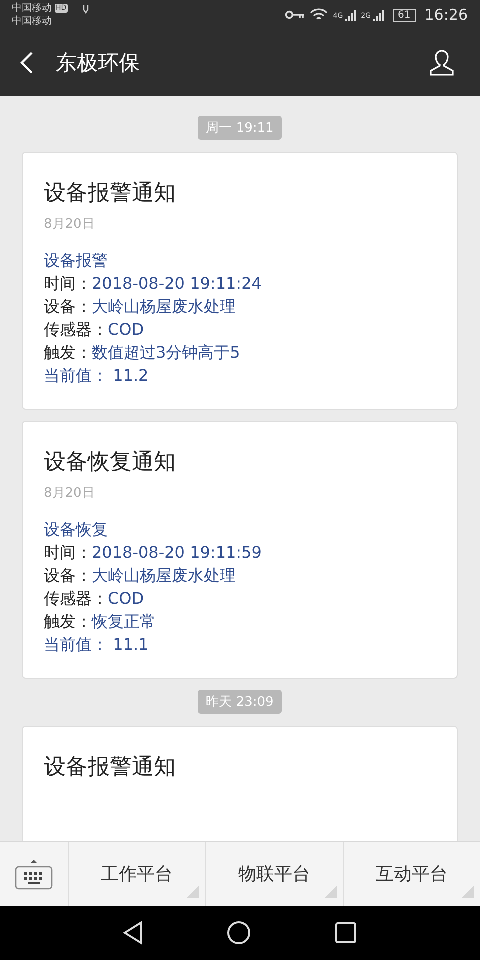 The width and height of the screenshot is (480, 960). Describe the element at coordinates (100, 622) in the screenshot. I see `message-line: 触发：恢复正常` at that location.